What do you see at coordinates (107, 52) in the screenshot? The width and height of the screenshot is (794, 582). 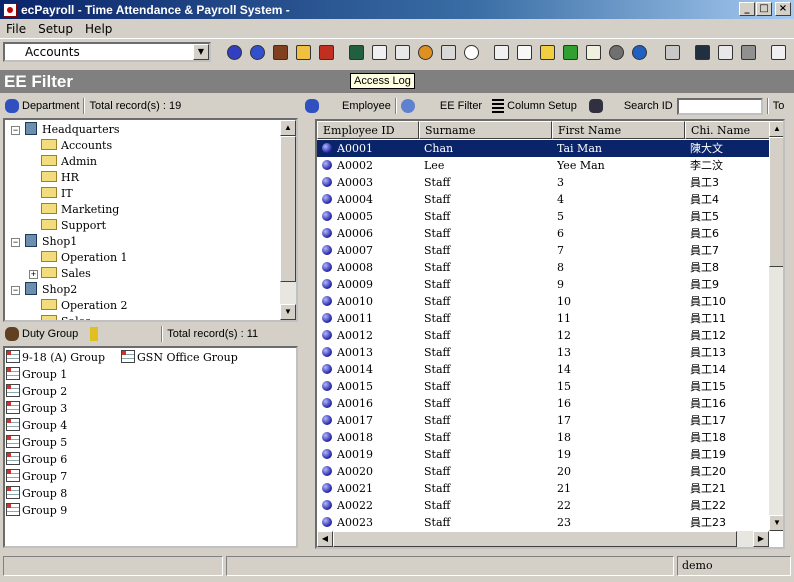 I see `company-combo: Accounts ▼` at bounding box center [107, 52].